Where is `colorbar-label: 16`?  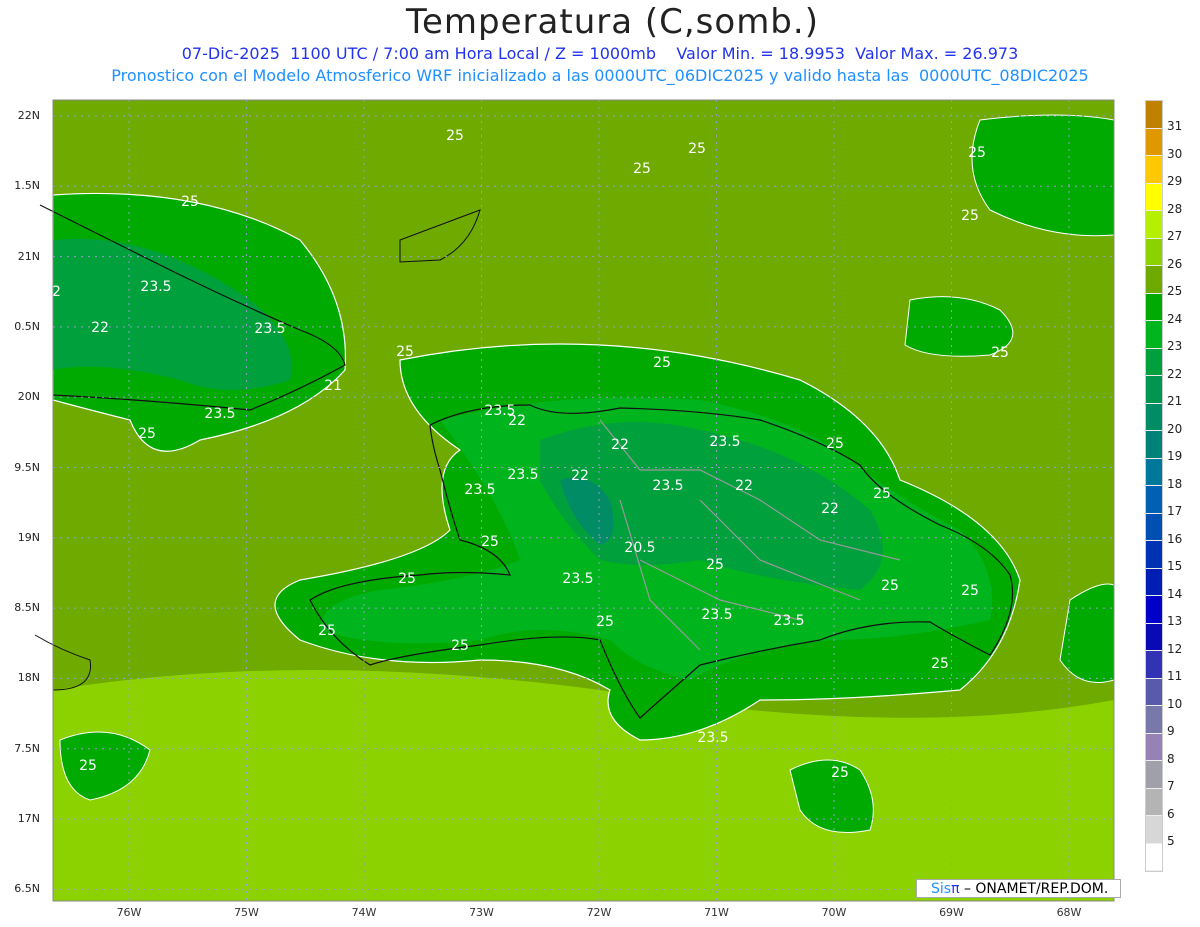 colorbar-label: 16 is located at coordinates (1175, 538).